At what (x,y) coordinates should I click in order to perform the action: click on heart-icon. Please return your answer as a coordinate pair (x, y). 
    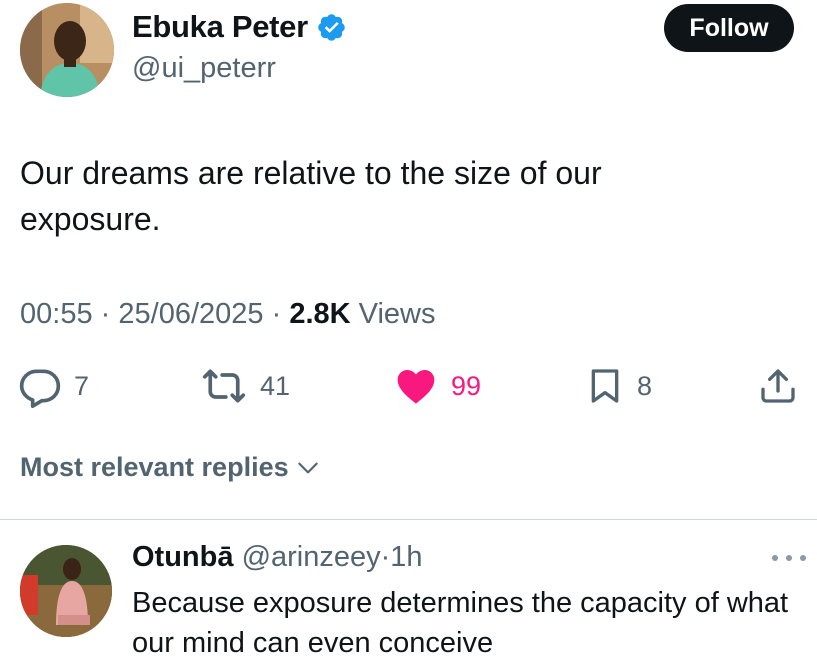
    Looking at the image, I should click on (416, 387).